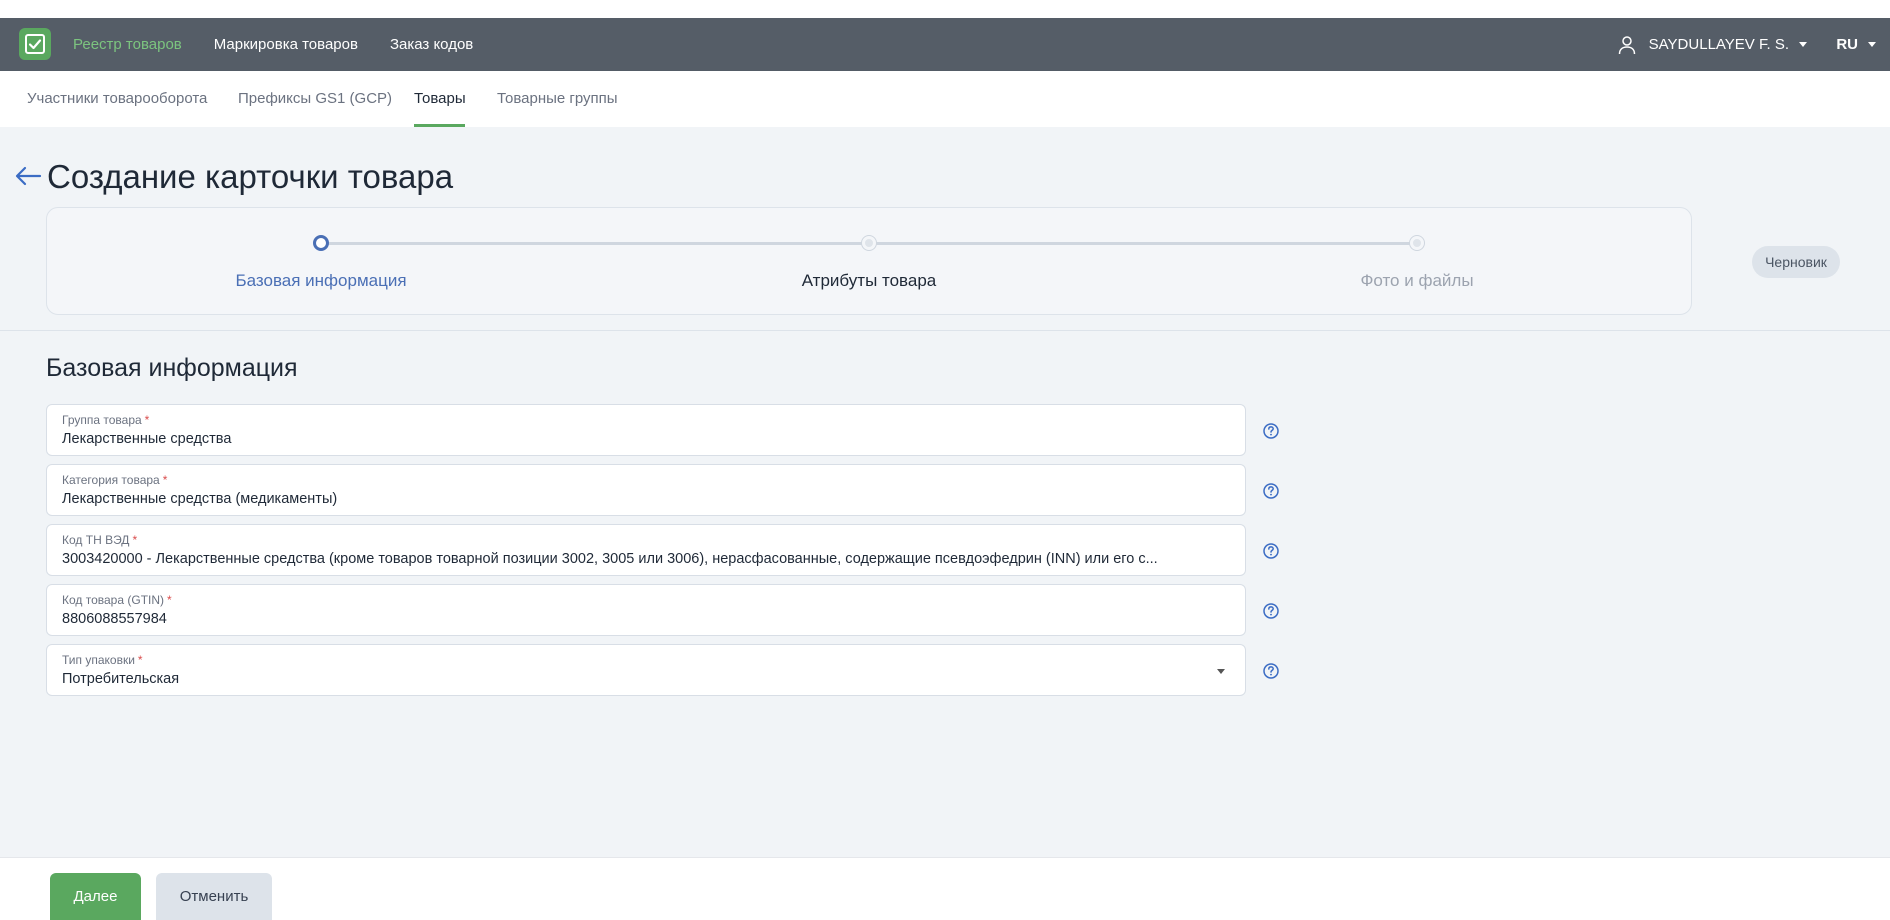 Image resolution: width=1890 pixels, height=920 pixels. Describe the element at coordinates (1718, 44) in the screenshot. I see `user-name: SAYDULLAYEV F. S.` at that location.